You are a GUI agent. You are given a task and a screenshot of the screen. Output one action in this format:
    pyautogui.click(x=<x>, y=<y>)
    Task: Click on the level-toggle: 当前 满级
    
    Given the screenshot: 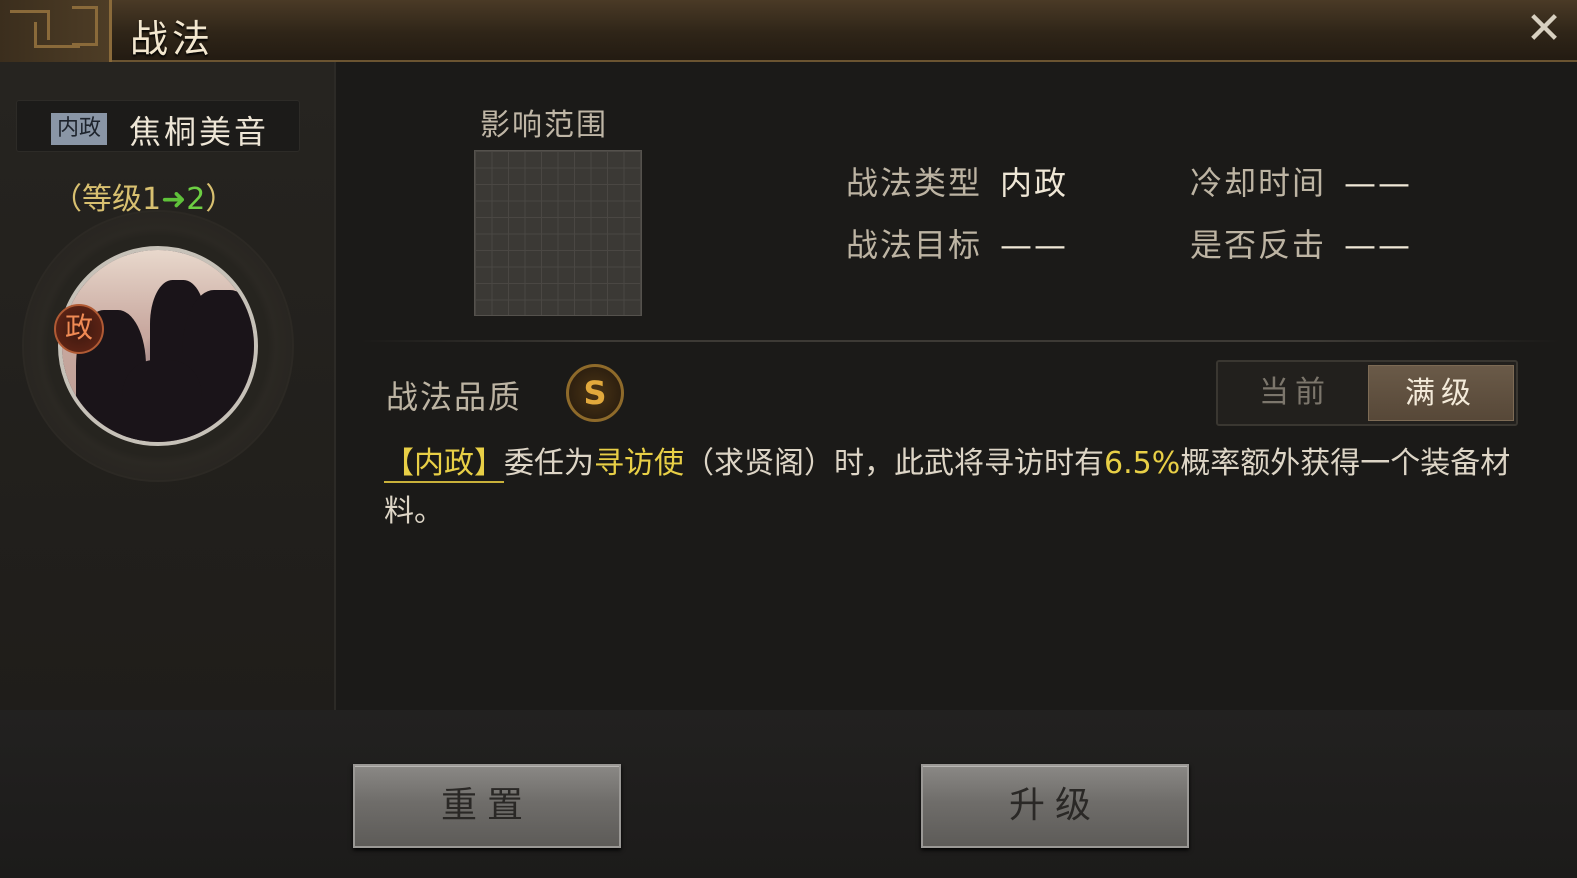 What is the action you would take?
    pyautogui.click(x=1367, y=393)
    